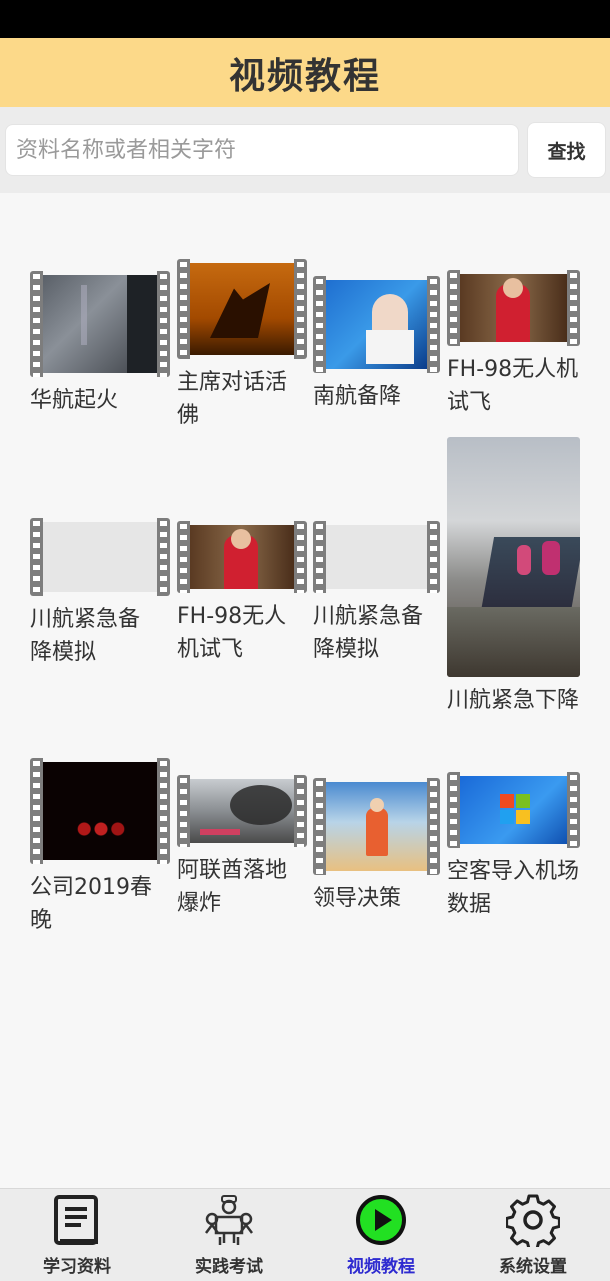 This screenshot has width=610, height=1281. I want to click on video-caption: 主席对话活佛, so click(232, 399).